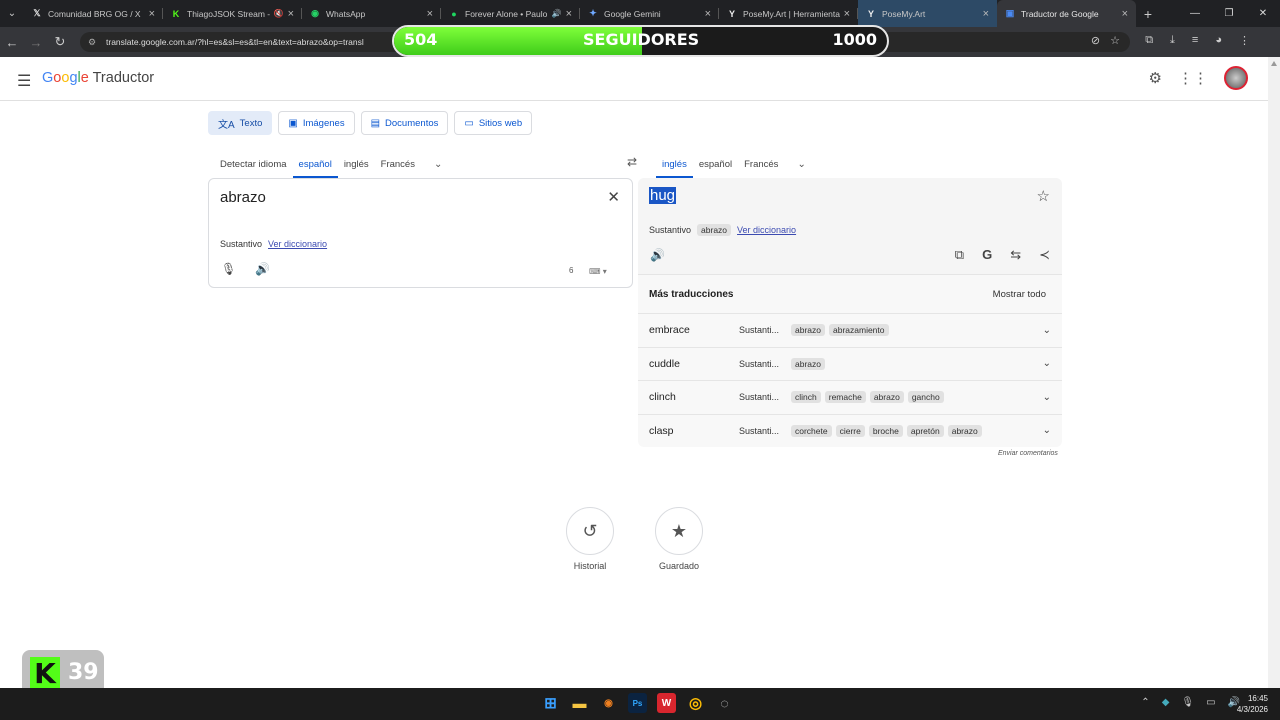 The width and height of the screenshot is (1280, 720). What do you see at coordinates (637, 703) in the screenshot?
I see `photoshop-icon: Ps` at bounding box center [637, 703].